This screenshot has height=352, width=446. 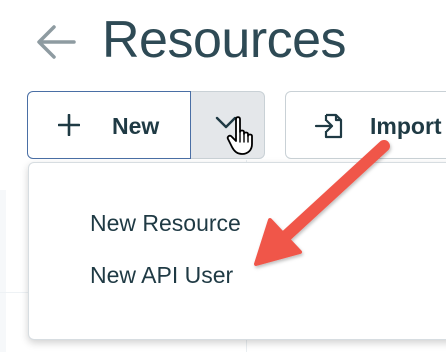 What do you see at coordinates (328, 126) in the screenshot?
I see `import-icon` at bounding box center [328, 126].